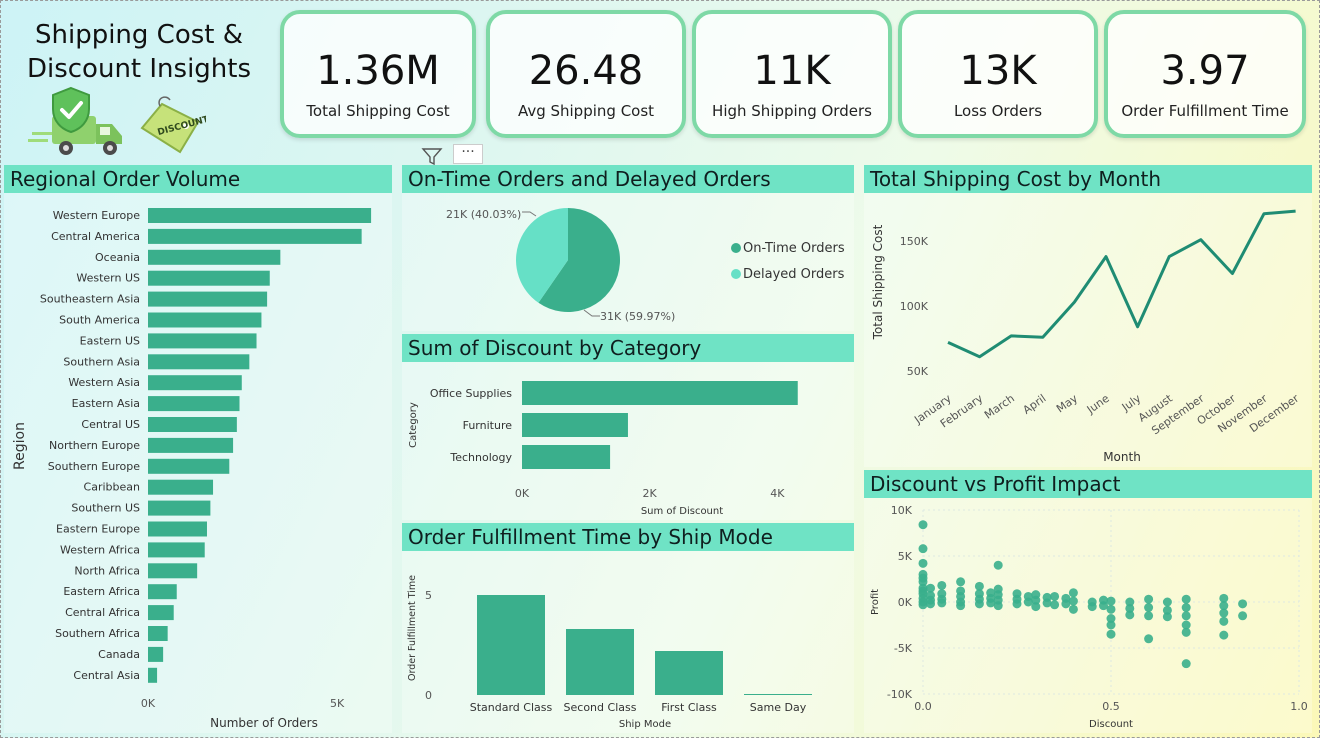 The height and width of the screenshot is (738, 1320). I want to click on region-label: Southeastern Asia, so click(90, 299).